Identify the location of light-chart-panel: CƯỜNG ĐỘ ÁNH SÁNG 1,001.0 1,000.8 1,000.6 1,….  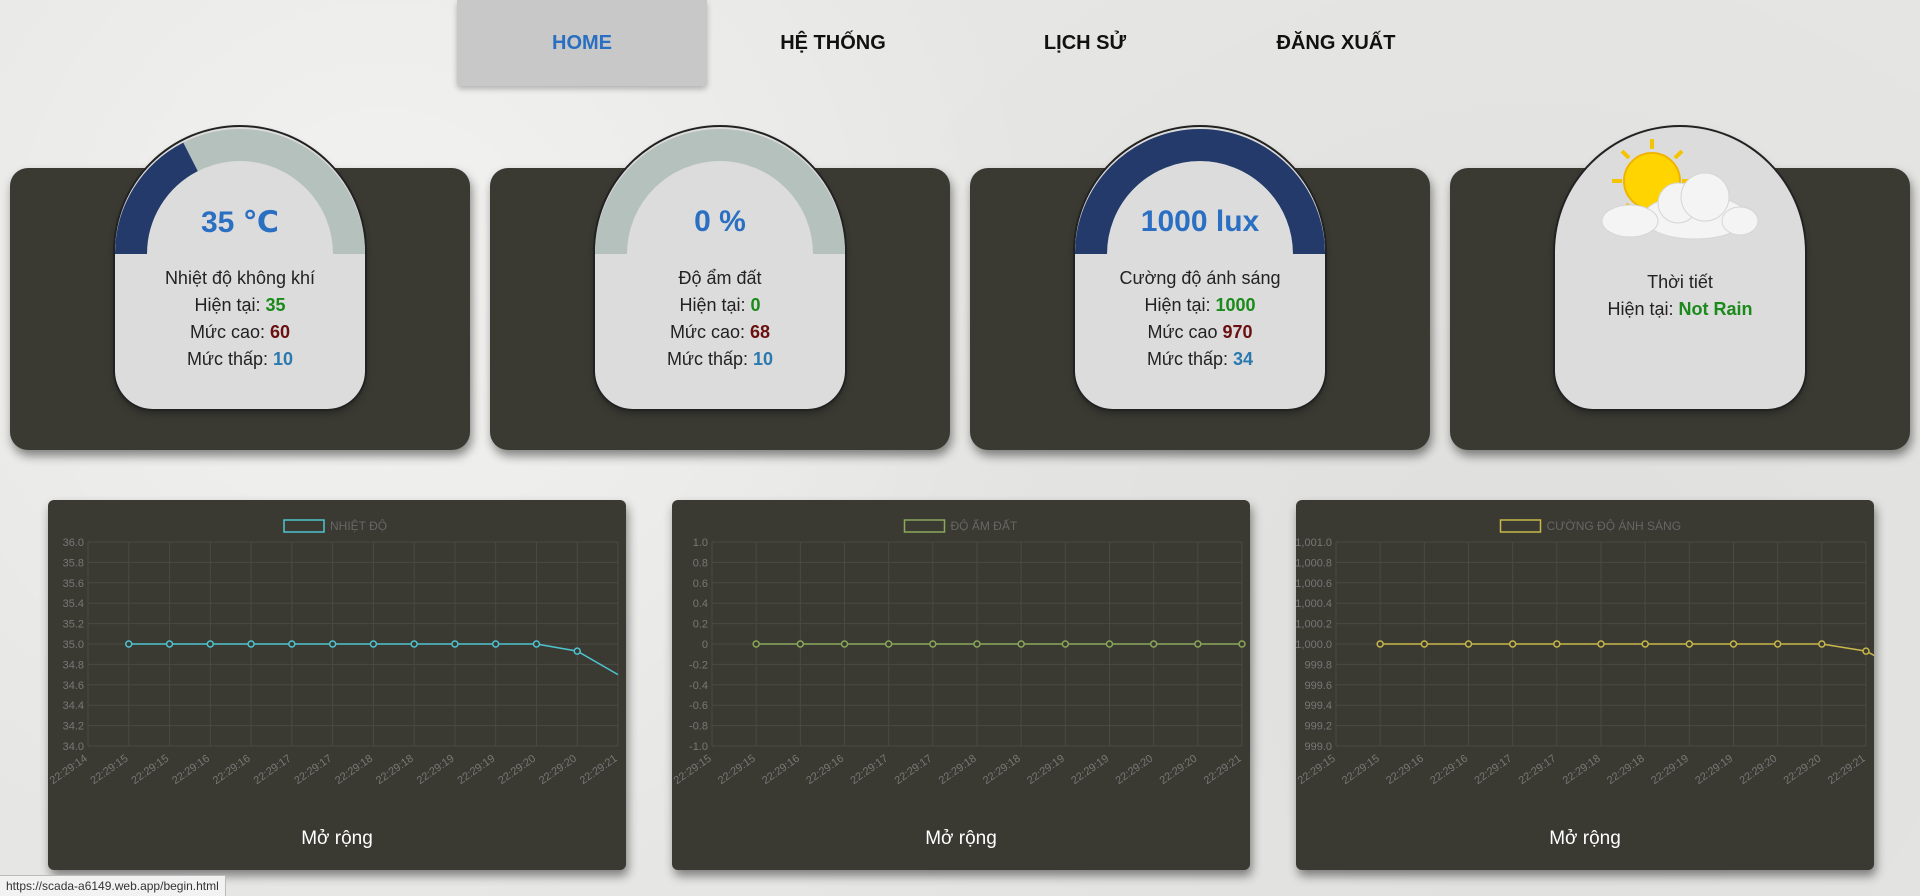
(1585, 685).